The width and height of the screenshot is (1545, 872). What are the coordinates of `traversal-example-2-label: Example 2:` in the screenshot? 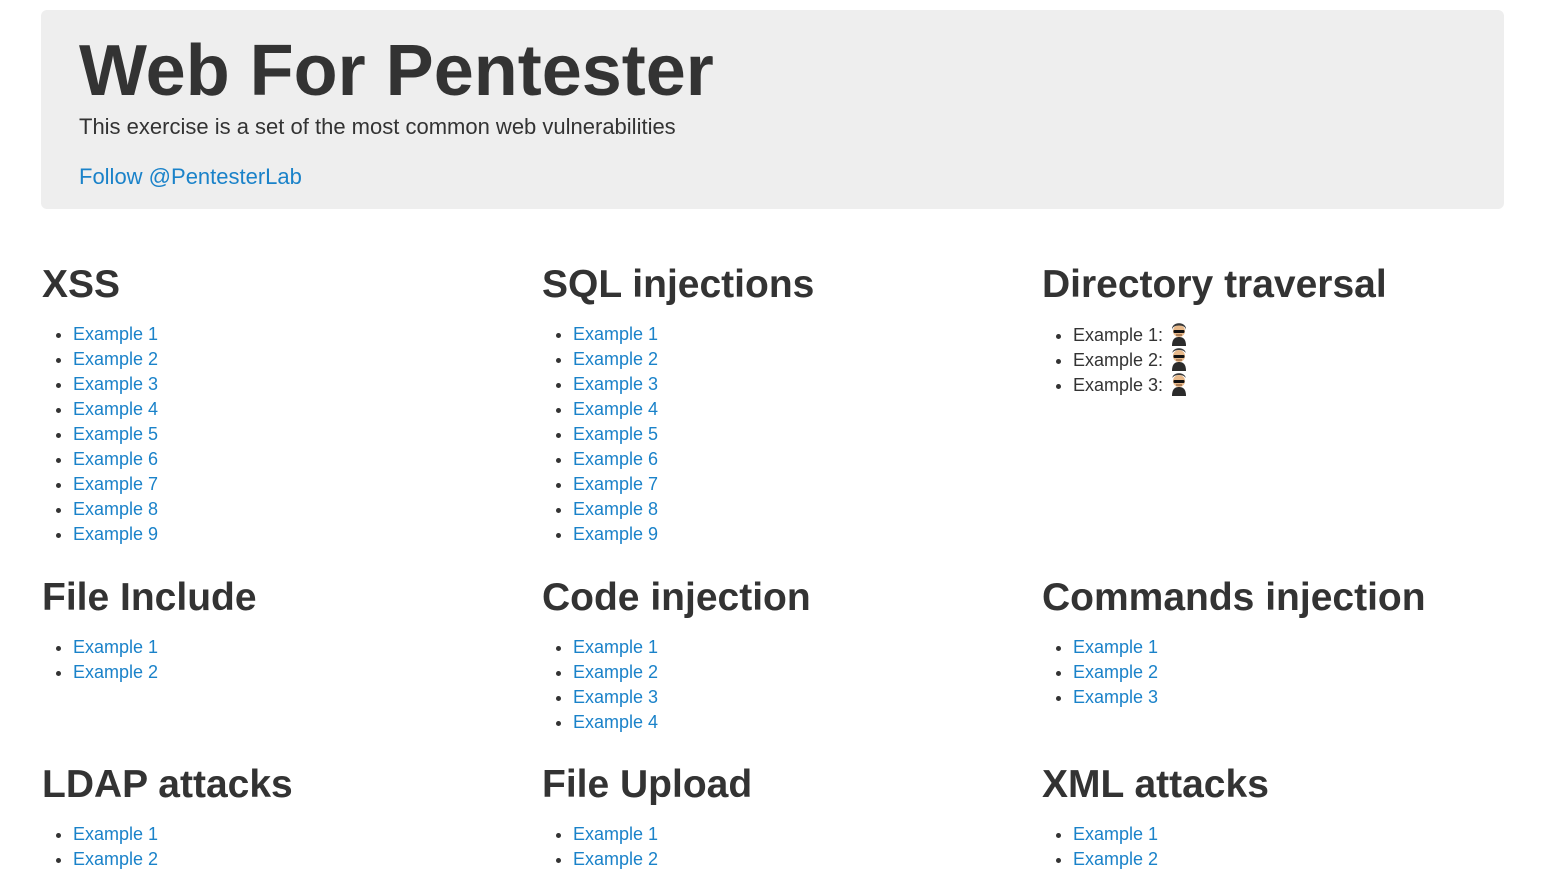 It's located at (1118, 360).